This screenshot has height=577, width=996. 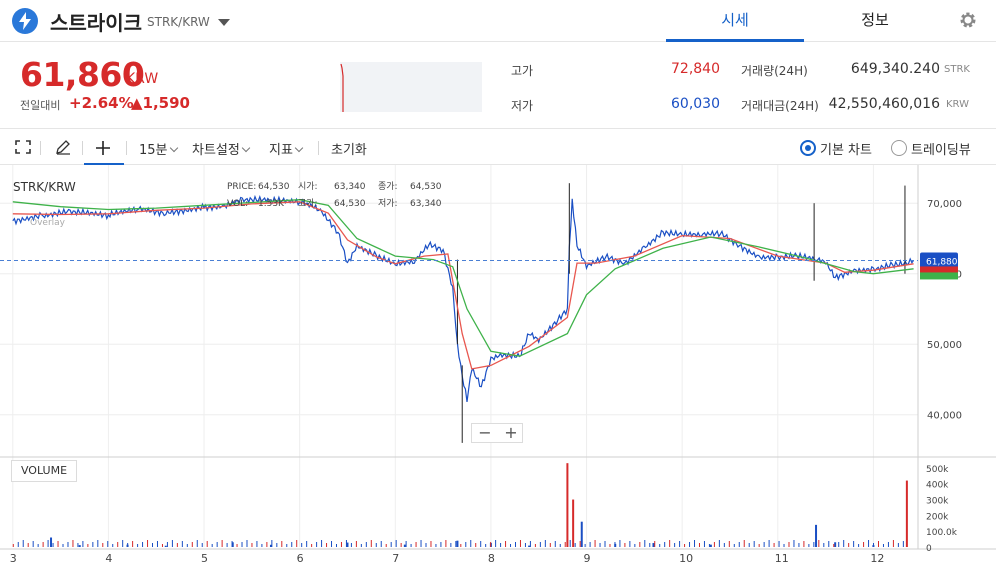 I want to click on volume-tick-label: 0, so click(x=929, y=549).